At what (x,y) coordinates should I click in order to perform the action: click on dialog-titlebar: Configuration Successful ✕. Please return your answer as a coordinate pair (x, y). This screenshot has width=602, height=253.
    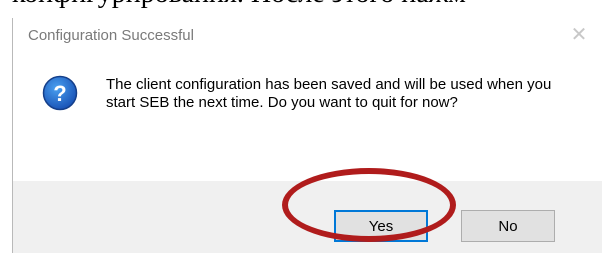
    Looking at the image, I should click on (307, 34).